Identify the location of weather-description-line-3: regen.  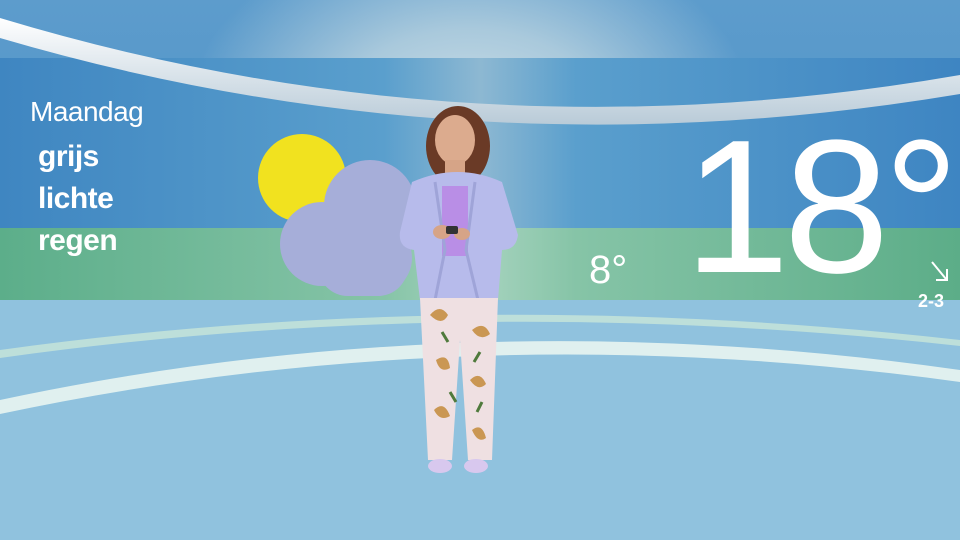
(78, 240).